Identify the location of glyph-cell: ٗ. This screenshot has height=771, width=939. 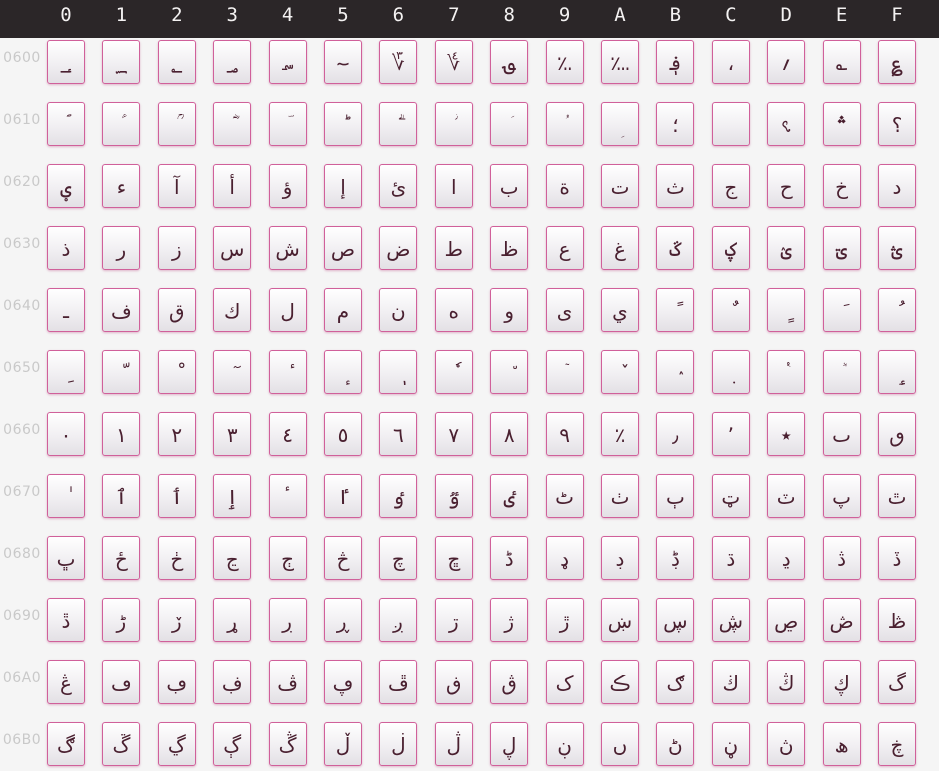
(453, 372).